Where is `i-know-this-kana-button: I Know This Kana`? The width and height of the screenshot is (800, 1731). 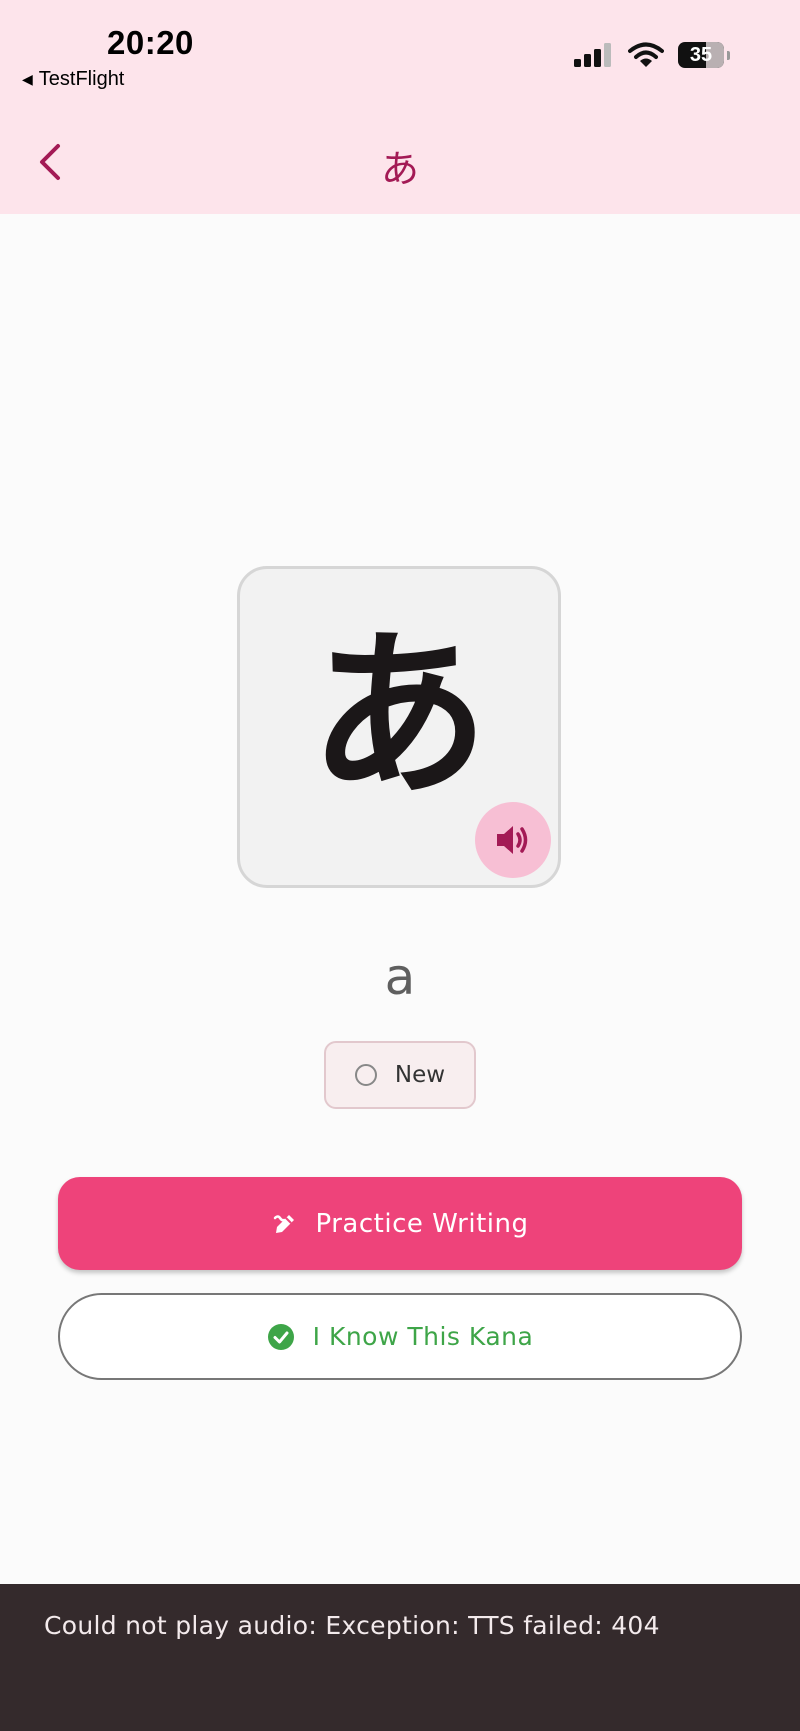 i-know-this-kana-button: I Know This Kana is located at coordinates (400, 1336).